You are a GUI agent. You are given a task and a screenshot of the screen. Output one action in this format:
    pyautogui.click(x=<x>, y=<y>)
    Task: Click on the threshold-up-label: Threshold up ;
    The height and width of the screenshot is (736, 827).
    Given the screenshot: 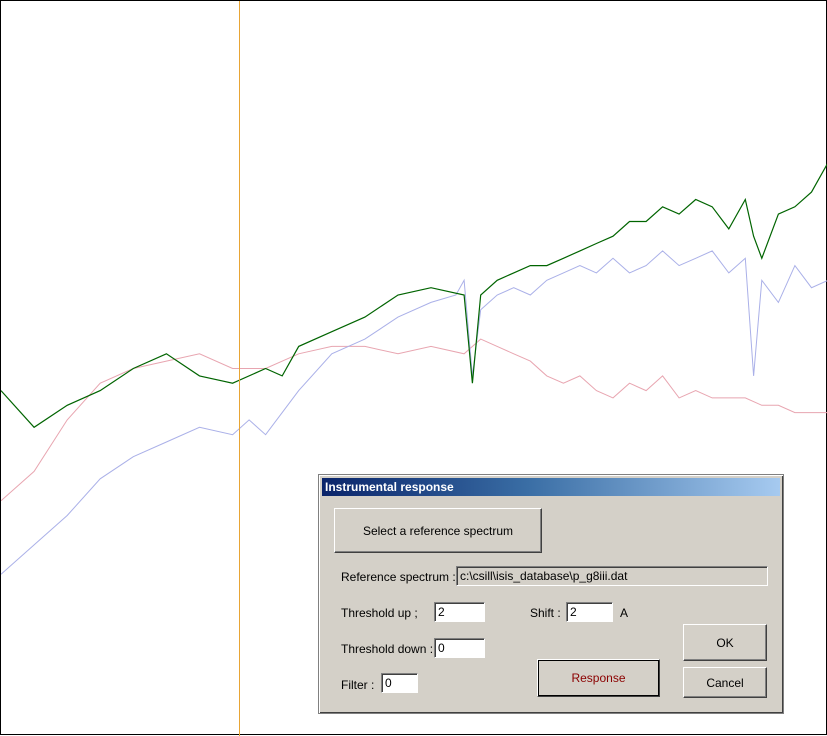 What is the action you would take?
    pyautogui.click(x=379, y=613)
    